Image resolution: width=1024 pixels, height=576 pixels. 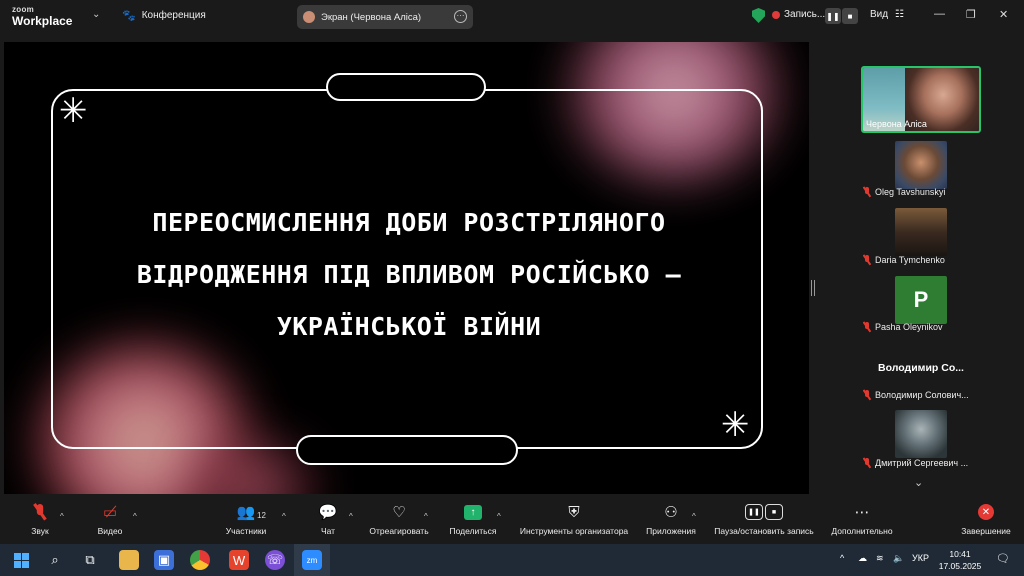 I want to click on restore-icon: ❐, so click(x=971, y=14).